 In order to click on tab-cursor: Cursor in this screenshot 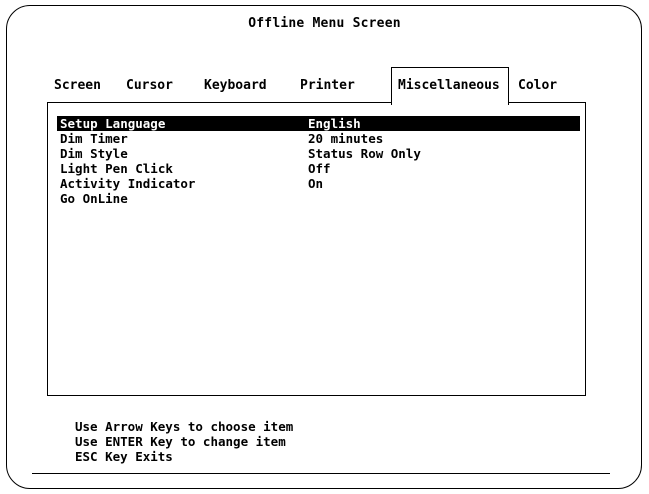, I will do `click(149, 86)`.